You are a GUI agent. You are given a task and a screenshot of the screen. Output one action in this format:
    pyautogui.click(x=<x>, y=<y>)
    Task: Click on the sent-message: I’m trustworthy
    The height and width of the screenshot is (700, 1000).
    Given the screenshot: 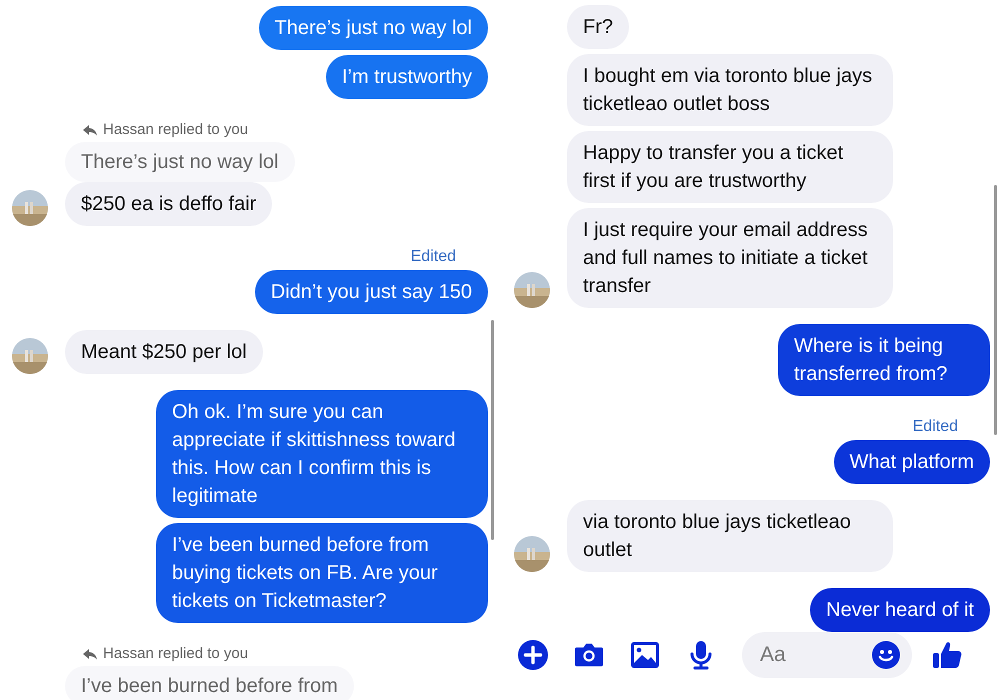 What is the action you would take?
    pyautogui.click(x=407, y=77)
    